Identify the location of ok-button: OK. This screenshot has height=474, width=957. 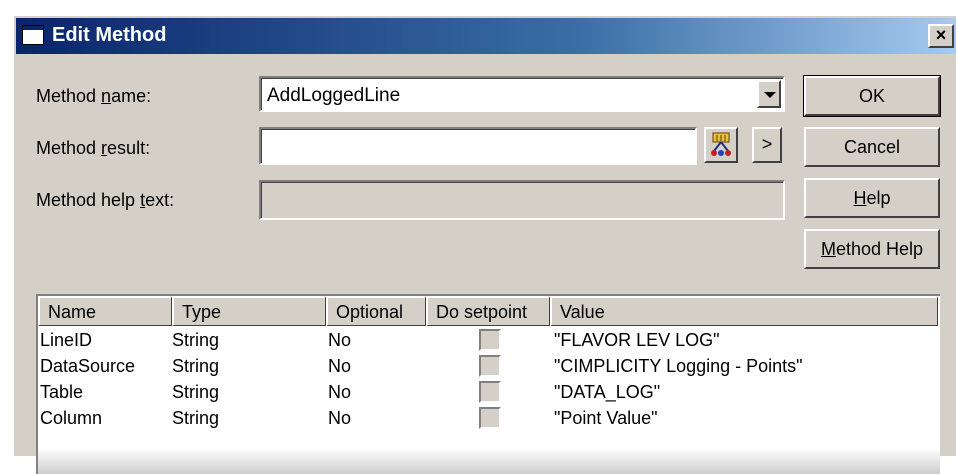
(872, 96).